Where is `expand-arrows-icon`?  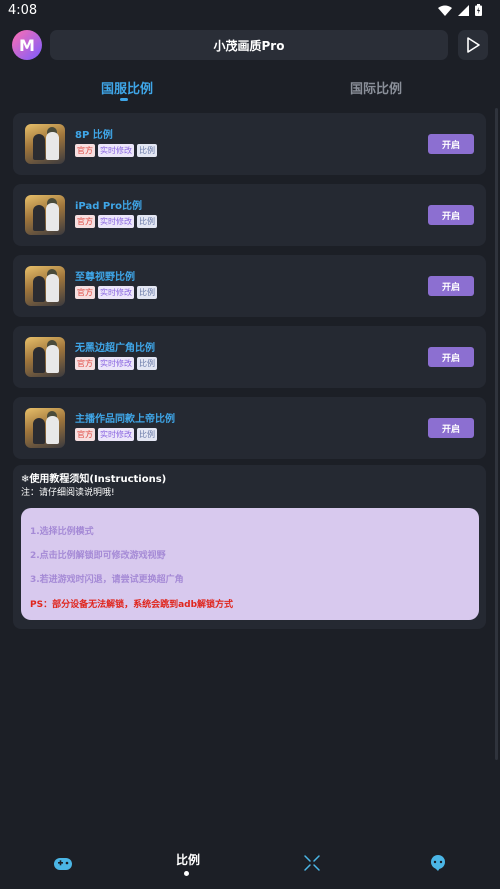 expand-arrows-icon is located at coordinates (312, 863).